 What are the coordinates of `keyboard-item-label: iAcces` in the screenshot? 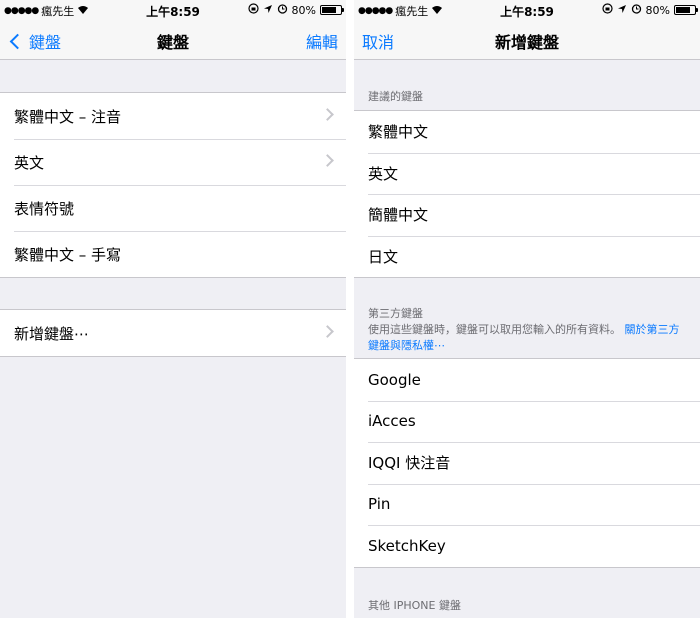 It's located at (392, 421).